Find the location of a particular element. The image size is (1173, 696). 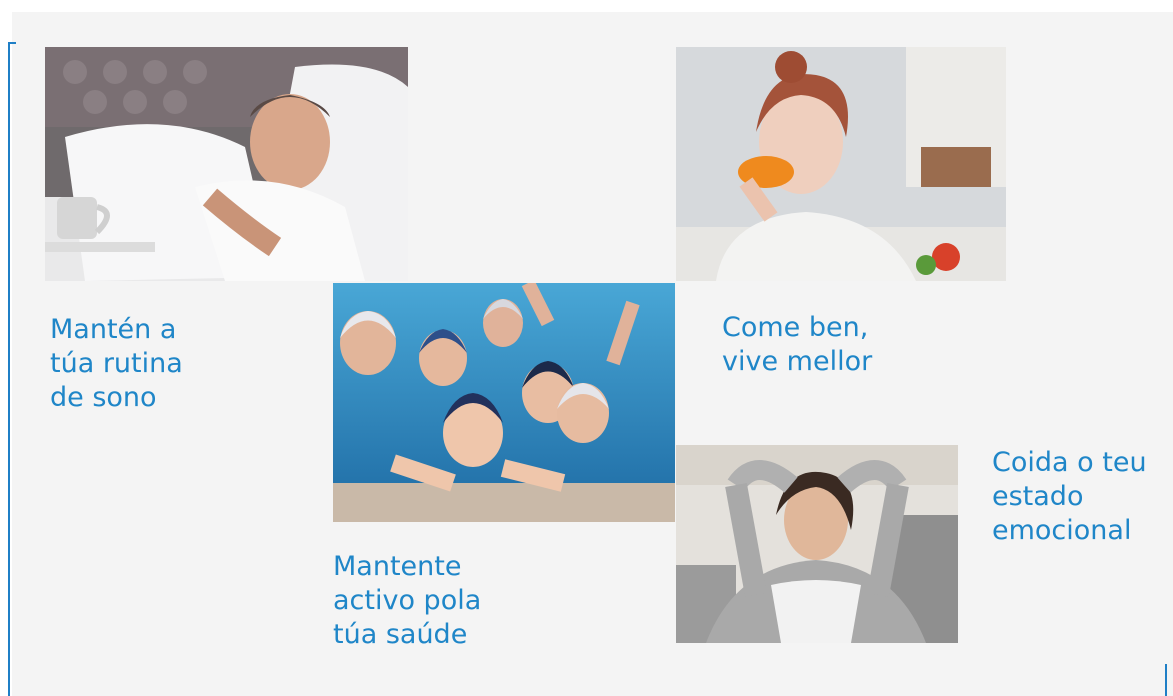

relaxed-woman-photo is located at coordinates (817, 544).